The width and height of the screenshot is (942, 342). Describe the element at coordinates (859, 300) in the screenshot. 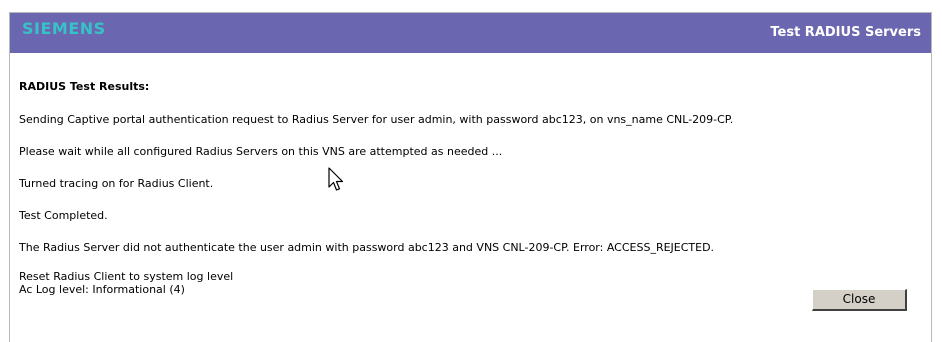

I see `close-button: Close` at that location.